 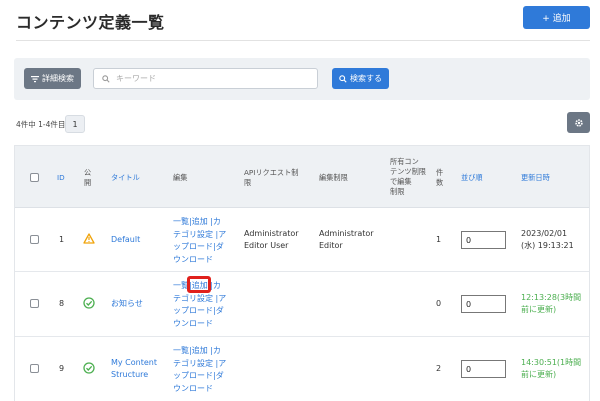 What do you see at coordinates (439, 368) in the screenshot?
I see `row-count: 2` at bounding box center [439, 368].